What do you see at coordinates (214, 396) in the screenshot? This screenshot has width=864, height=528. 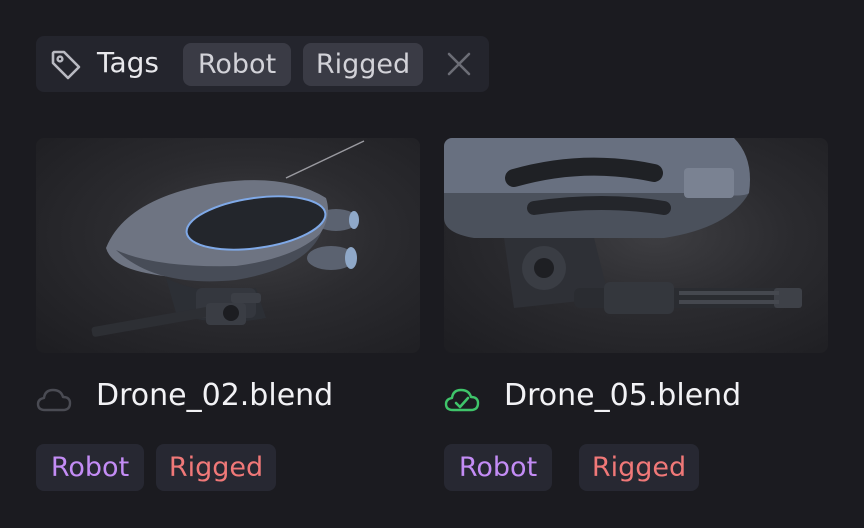 I see `asset-file-name: Drone_02.blend` at bounding box center [214, 396].